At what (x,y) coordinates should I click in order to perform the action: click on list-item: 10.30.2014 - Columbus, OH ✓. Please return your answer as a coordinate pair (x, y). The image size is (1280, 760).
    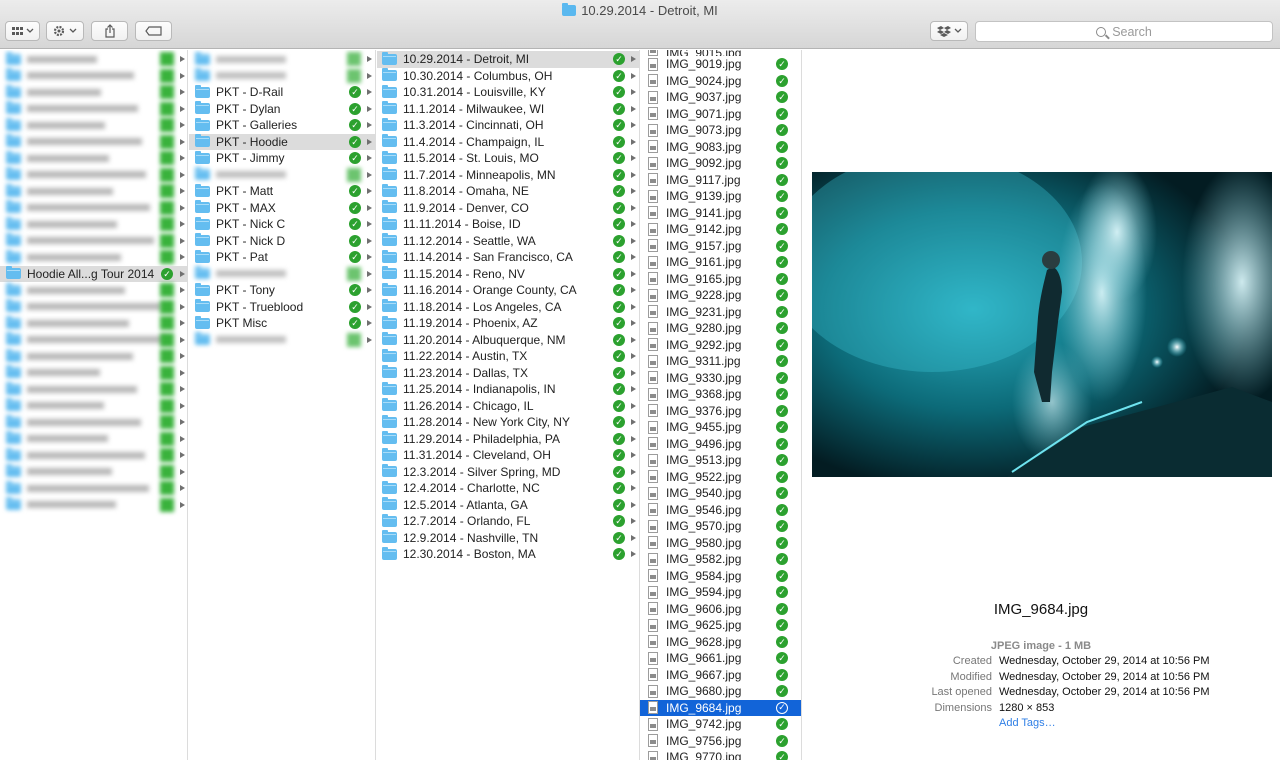
    Looking at the image, I should click on (508, 76).